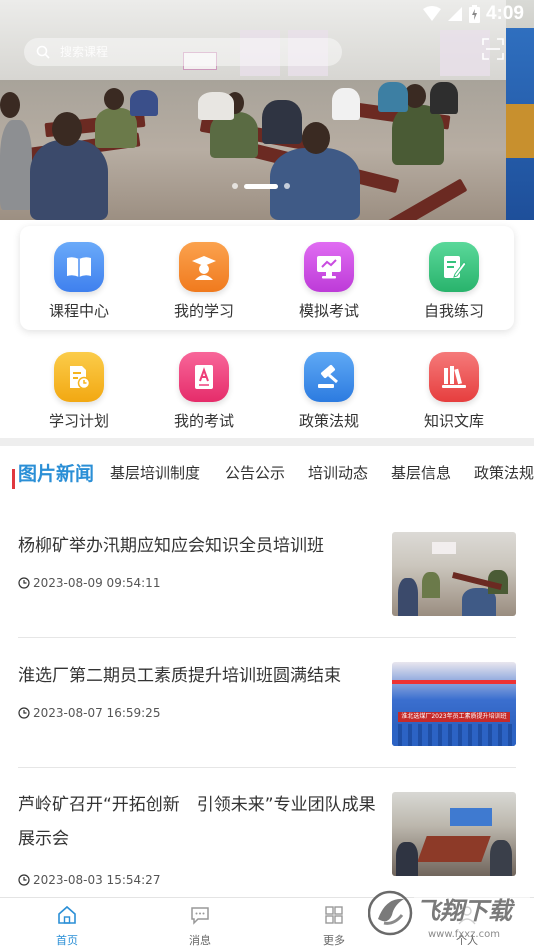  Describe the element at coordinates (464, 934) in the screenshot. I see `watermark-url: www.fxxz.com` at that location.